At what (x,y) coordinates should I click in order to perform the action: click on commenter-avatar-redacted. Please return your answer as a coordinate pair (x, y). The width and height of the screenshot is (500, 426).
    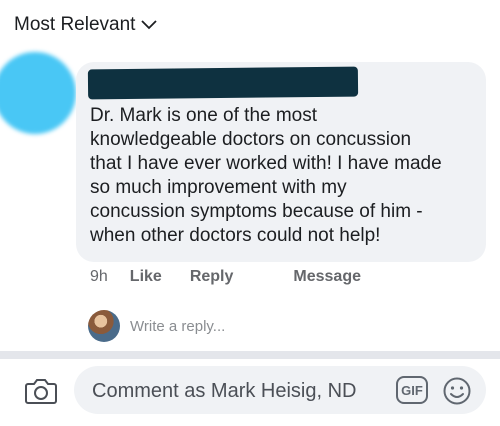
    Looking at the image, I should click on (38, 93).